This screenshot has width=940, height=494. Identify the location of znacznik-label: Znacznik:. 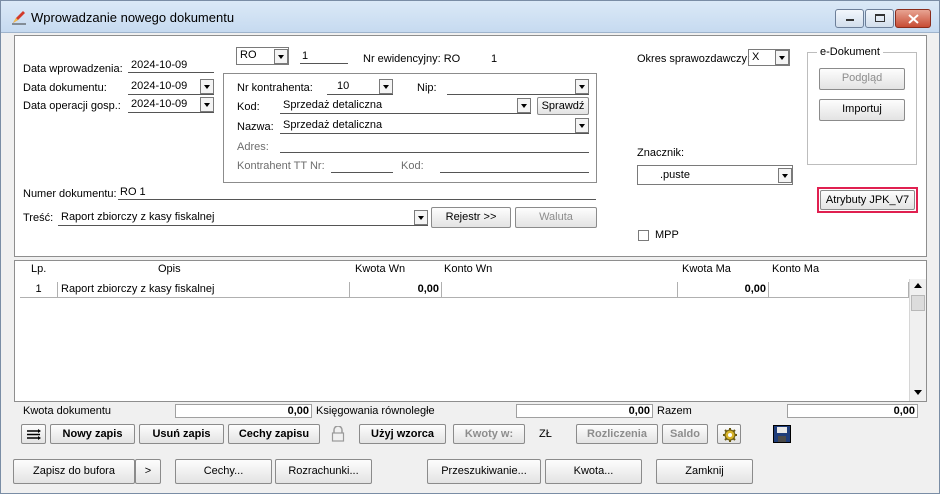
(661, 153).